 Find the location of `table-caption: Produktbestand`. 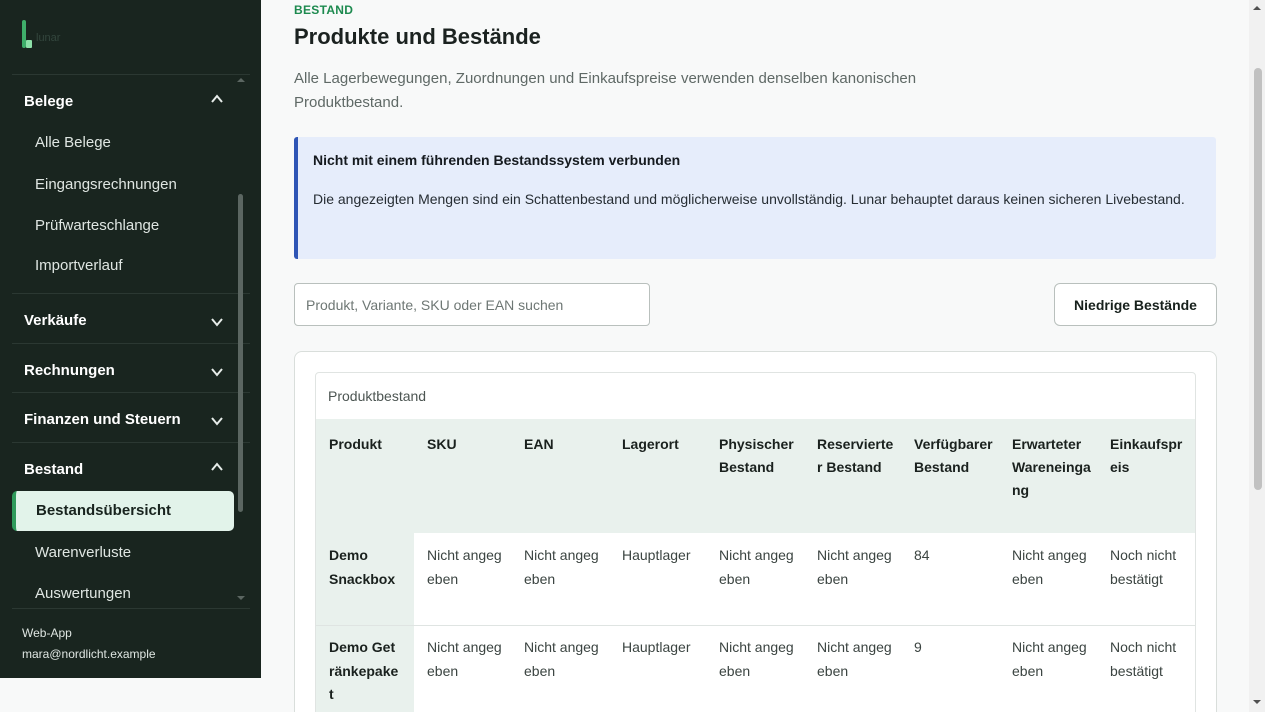

table-caption: Produktbestand is located at coordinates (377, 396).